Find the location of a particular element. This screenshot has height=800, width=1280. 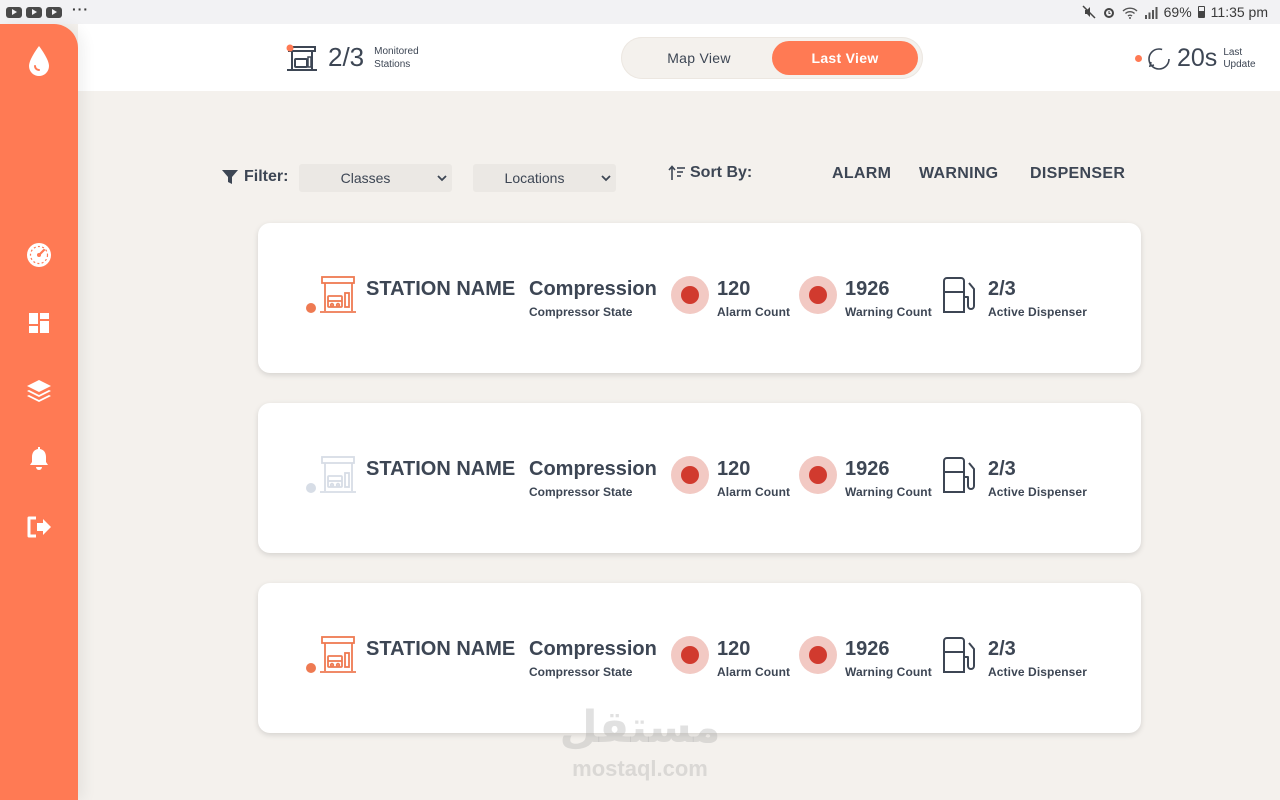

monitored-stations: 2/3 Monitored Stations is located at coordinates (360, 57).